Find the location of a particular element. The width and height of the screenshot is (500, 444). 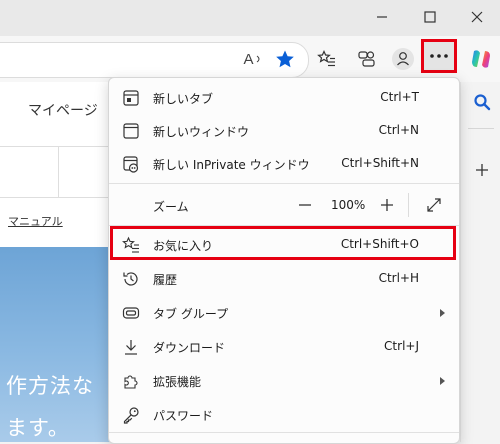

favorites-list-icon is located at coordinates (326, 58).